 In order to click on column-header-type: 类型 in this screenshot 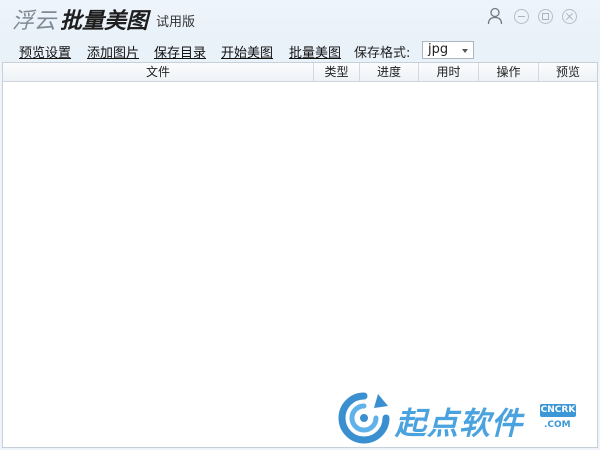, I will do `click(337, 72)`.